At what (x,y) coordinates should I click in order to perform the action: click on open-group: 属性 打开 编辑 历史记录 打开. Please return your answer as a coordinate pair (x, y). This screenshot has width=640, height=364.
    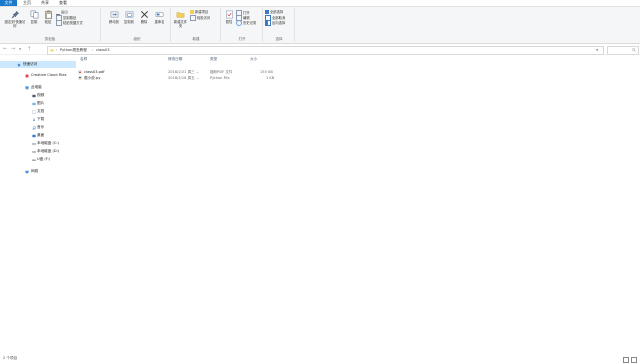
    Looking at the image, I should click on (242, 25).